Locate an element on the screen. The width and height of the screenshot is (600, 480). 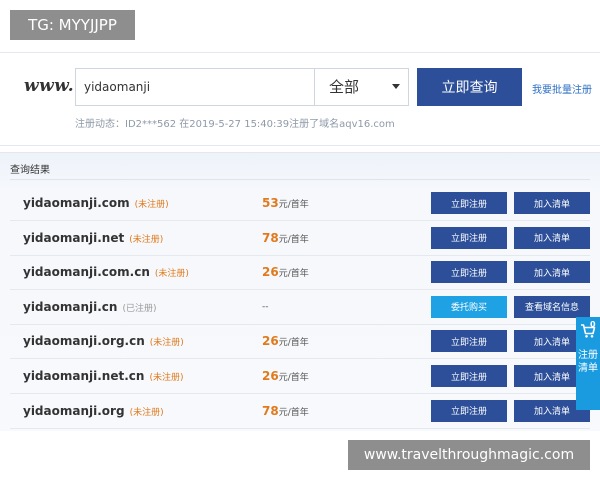
domain-name: yidaomanji.com (未注册) is located at coordinates (96, 203).